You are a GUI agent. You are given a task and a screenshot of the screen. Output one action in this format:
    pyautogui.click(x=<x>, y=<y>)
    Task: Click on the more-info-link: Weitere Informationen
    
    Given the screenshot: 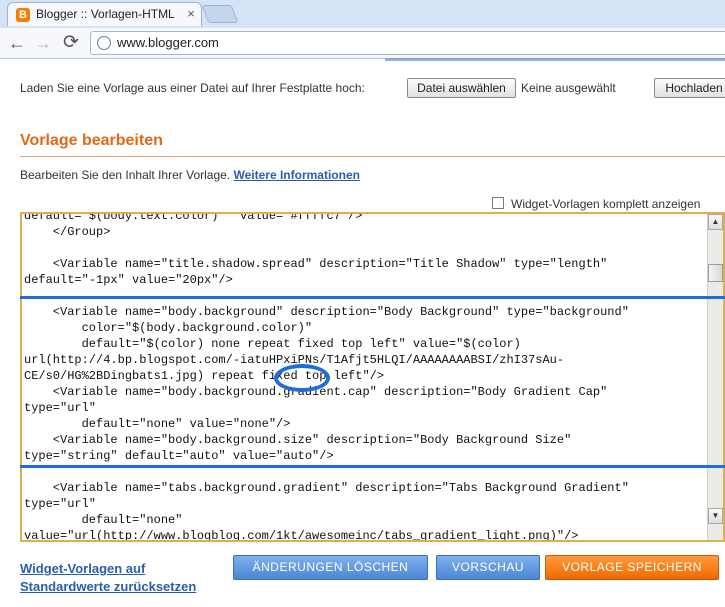 What is the action you would take?
    pyautogui.click(x=296, y=175)
    